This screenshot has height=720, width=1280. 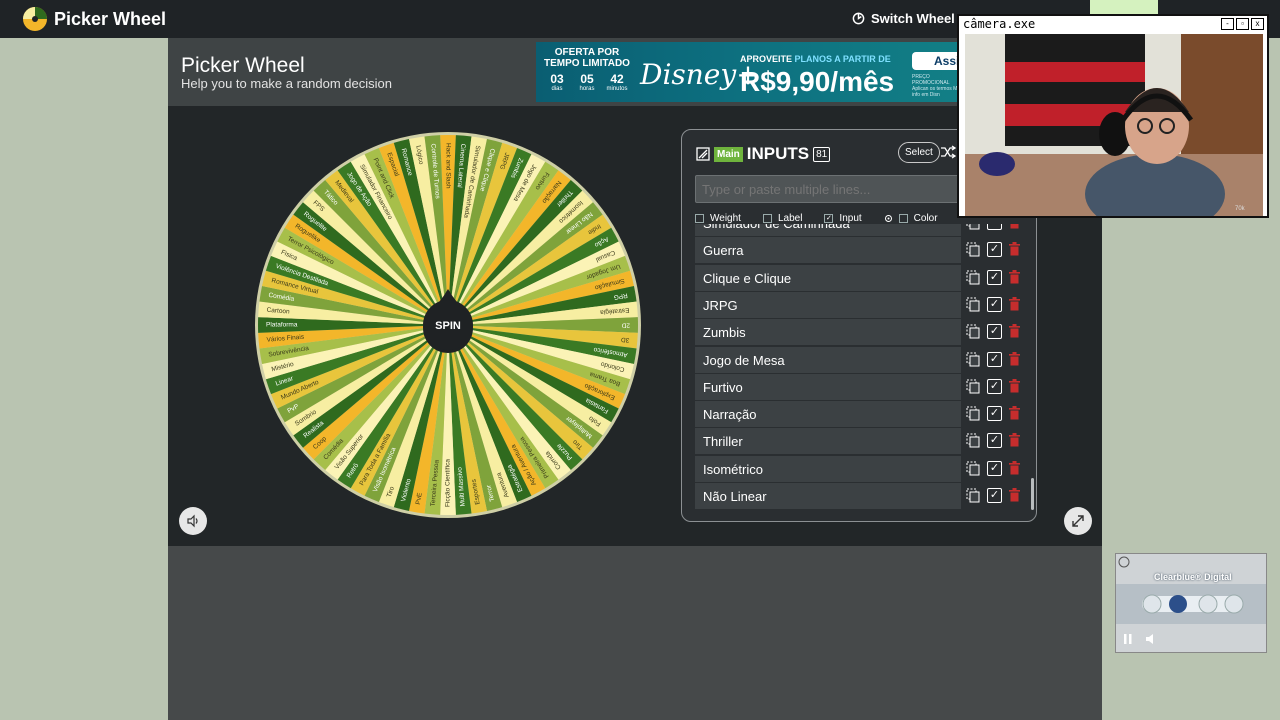 What do you see at coordinates (828, 304) in the screenshot?
I see `entry-text: JRPG` at bounding box center [828, 304].